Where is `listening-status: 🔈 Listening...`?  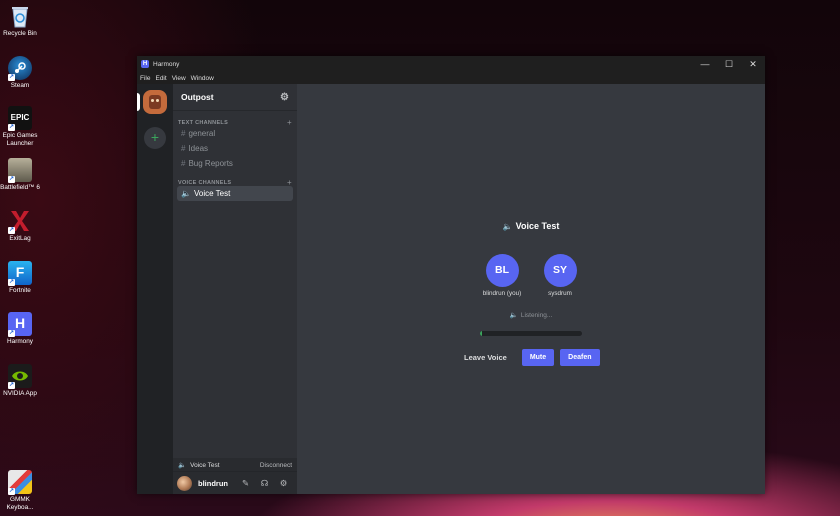 listening-status: 🔈 Listening... is located at coordinates (531, 315).